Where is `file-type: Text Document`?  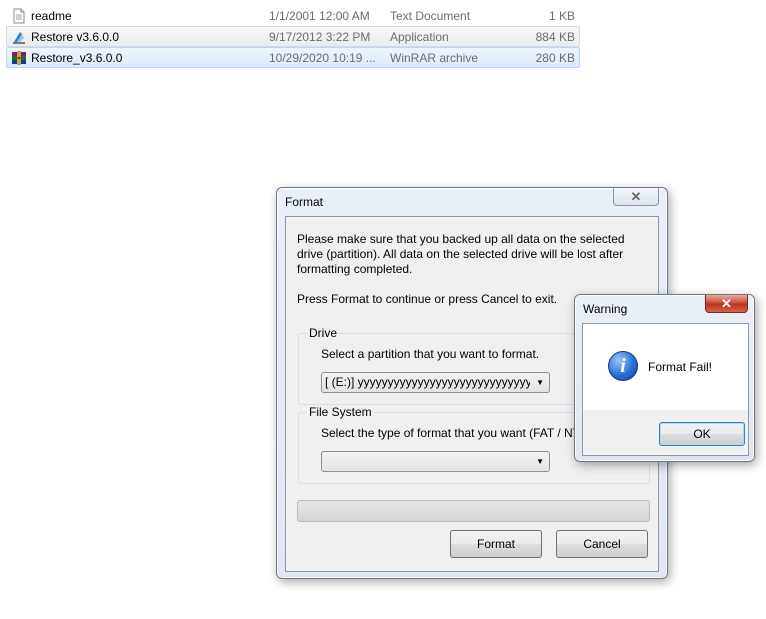
file-type: Text Document is located at coordinates (430, 16).